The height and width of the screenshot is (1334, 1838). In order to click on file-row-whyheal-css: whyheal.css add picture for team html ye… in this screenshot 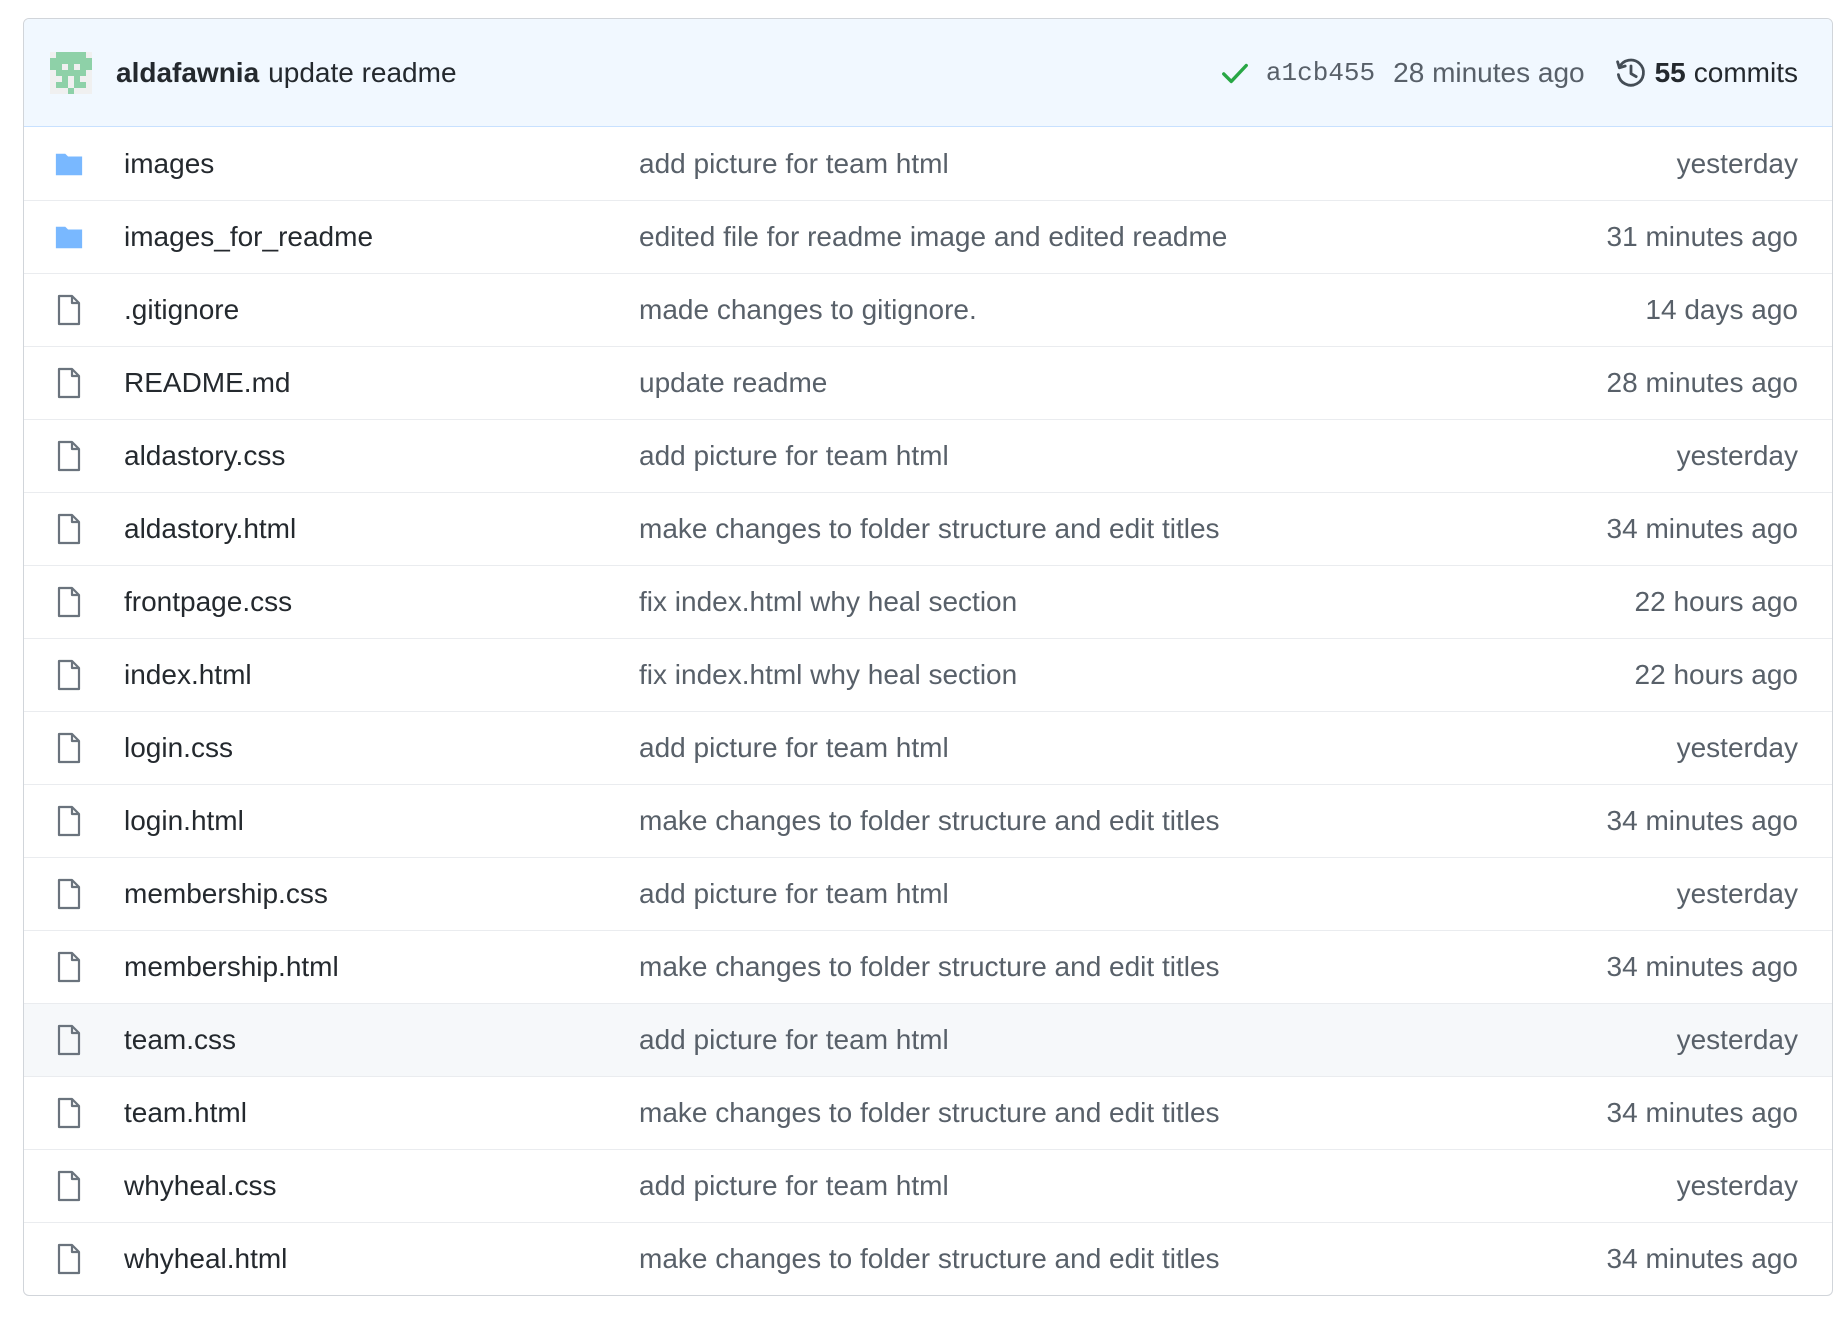, I will do `click(928, 1185)`.